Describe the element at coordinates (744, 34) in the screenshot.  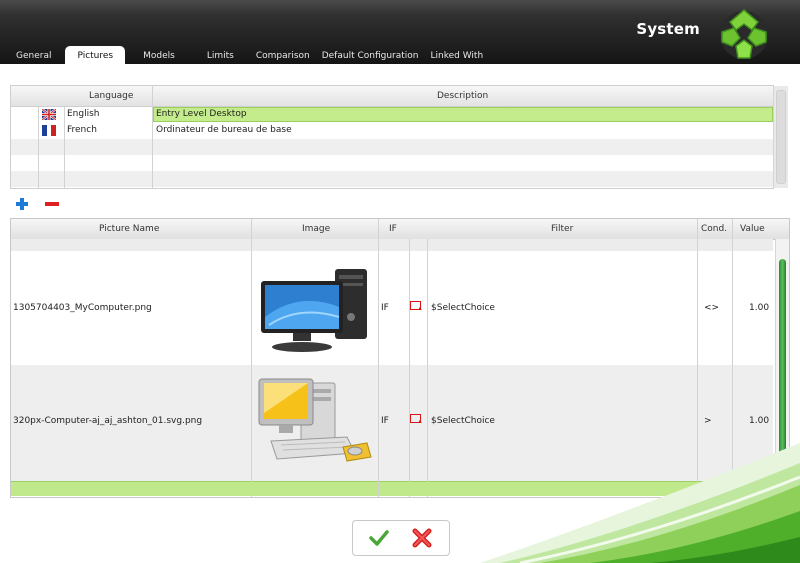
I see `company-logo` at that location.